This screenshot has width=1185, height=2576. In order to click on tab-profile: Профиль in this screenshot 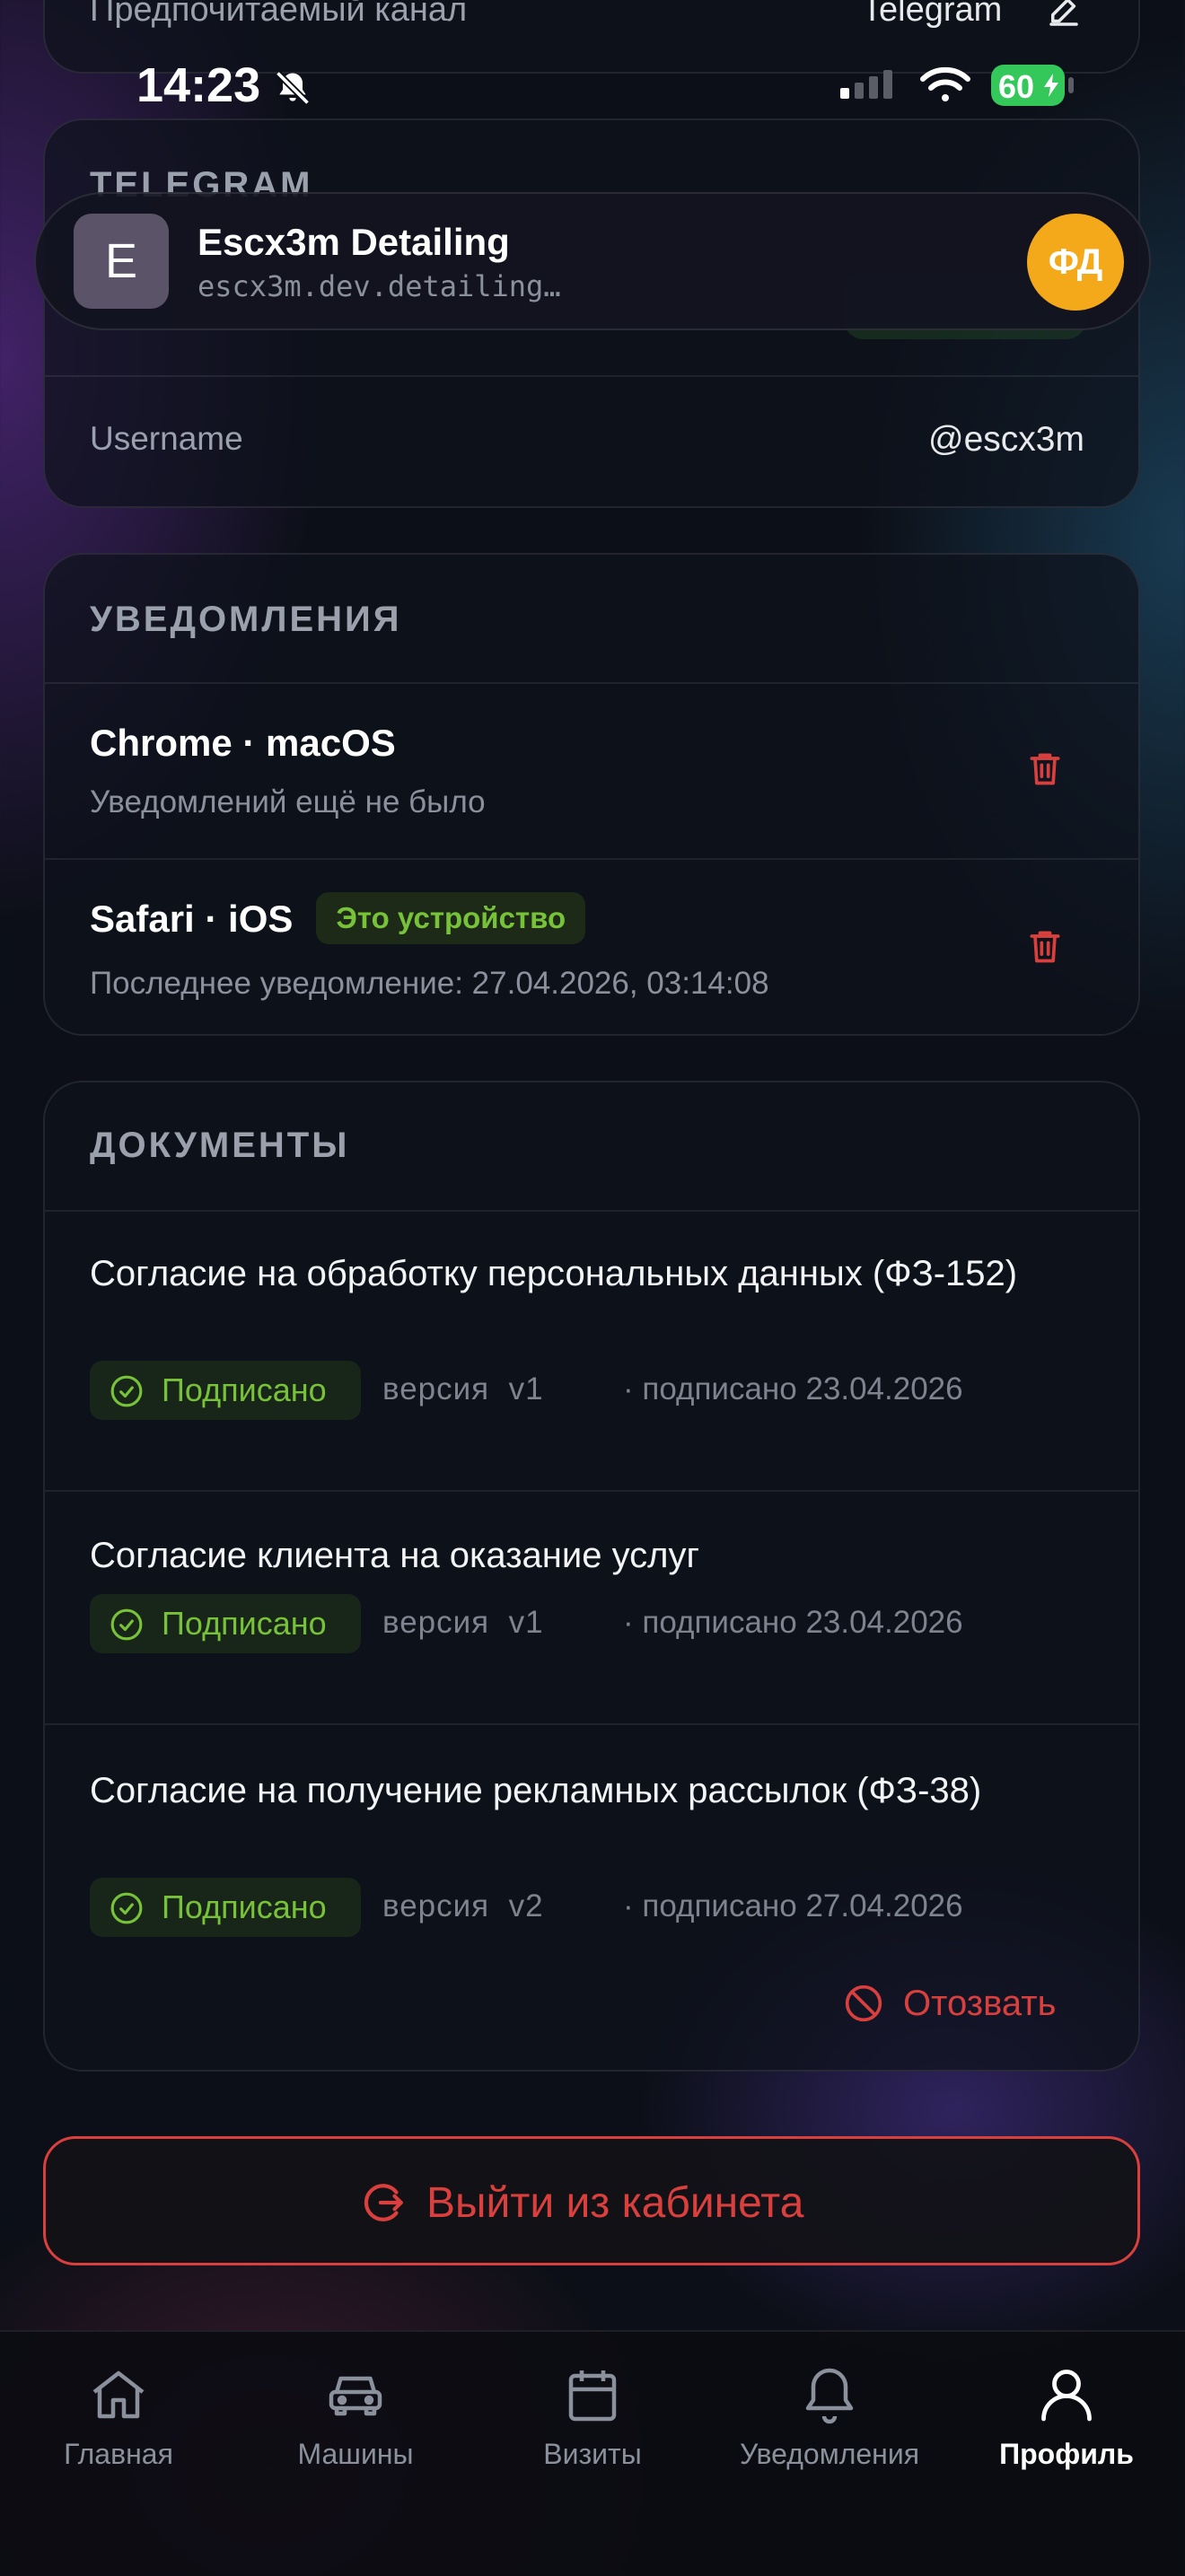, I will do `click(1066, 2416)`.